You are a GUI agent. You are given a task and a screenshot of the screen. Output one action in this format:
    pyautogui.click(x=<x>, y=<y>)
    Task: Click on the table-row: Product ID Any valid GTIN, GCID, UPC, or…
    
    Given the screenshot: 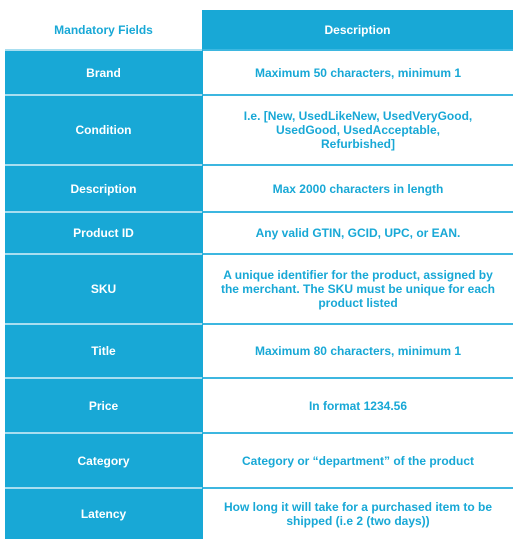 What is the action you would take?
    pyautogui.click(x=259, y=232)
    